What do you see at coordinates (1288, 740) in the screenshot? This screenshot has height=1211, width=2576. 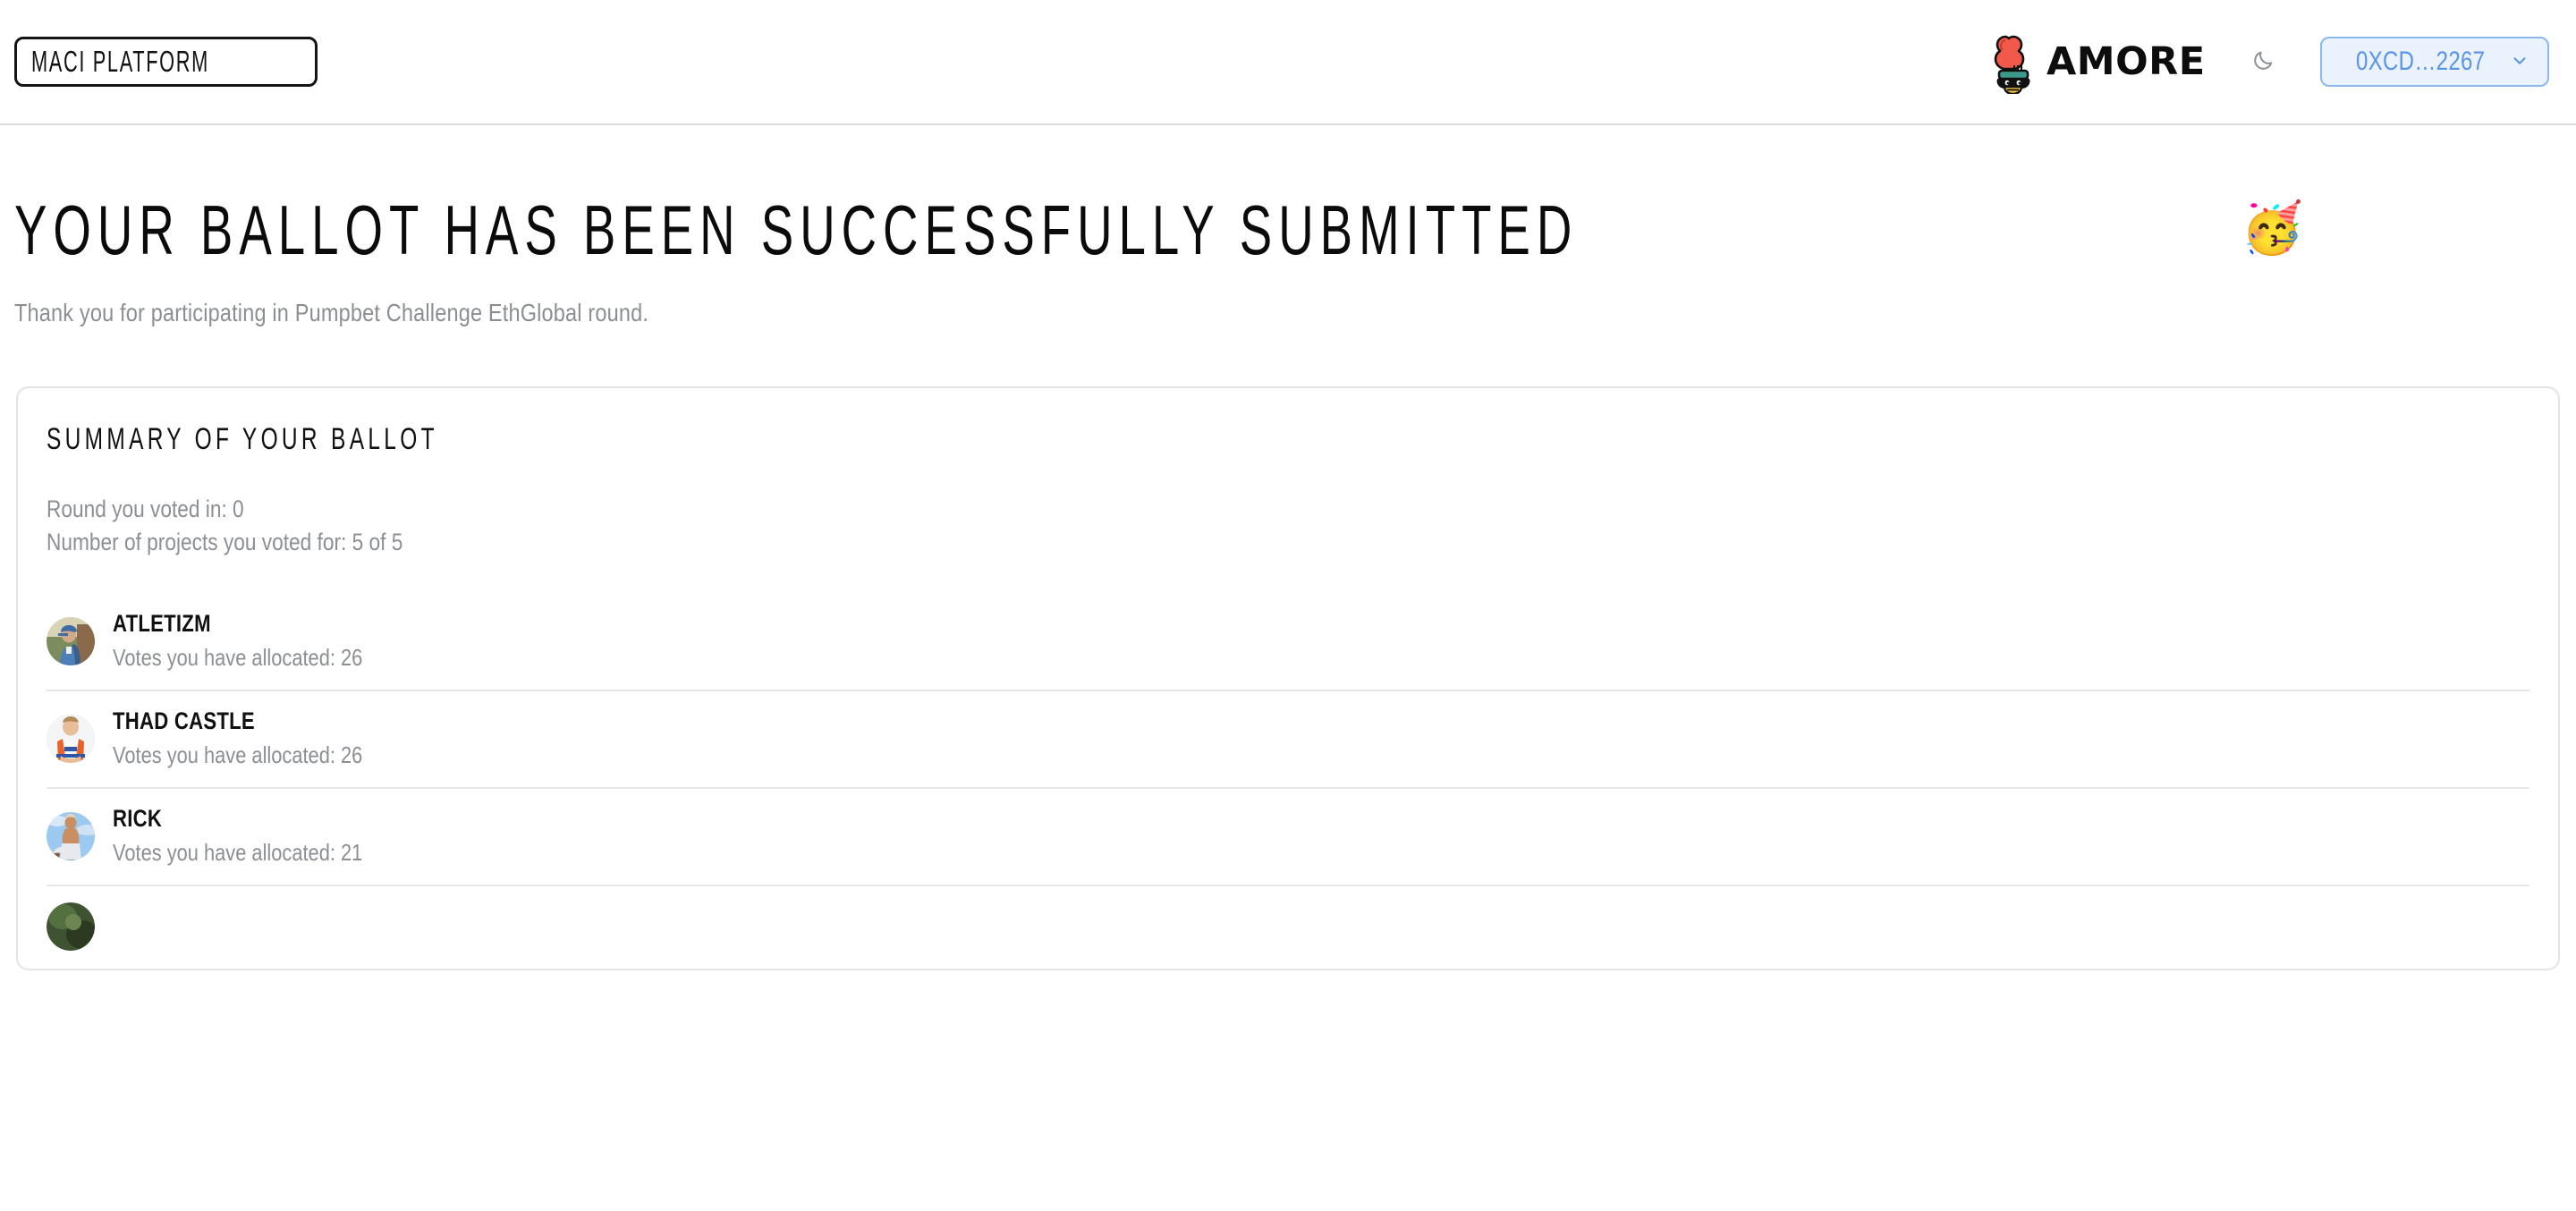 I see `table-row: THAD CASTLE Votes you have allocated: 26` at bounding box center [1288, 740].